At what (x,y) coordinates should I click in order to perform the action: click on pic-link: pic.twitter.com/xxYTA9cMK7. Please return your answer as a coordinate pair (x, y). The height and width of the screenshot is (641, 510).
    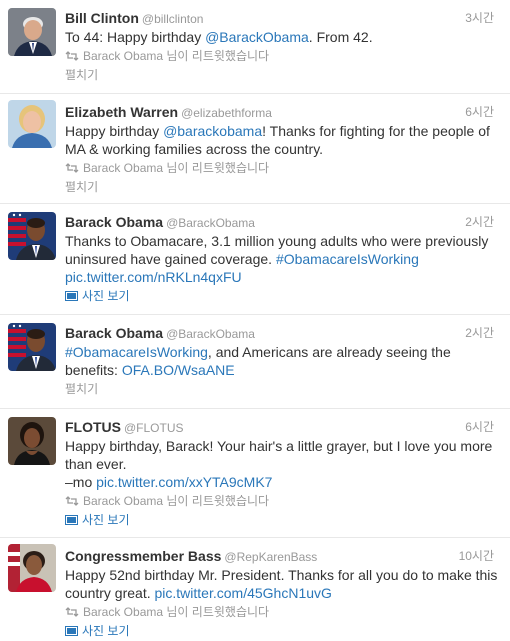
    Looking at the image, I should click on (184, 482).